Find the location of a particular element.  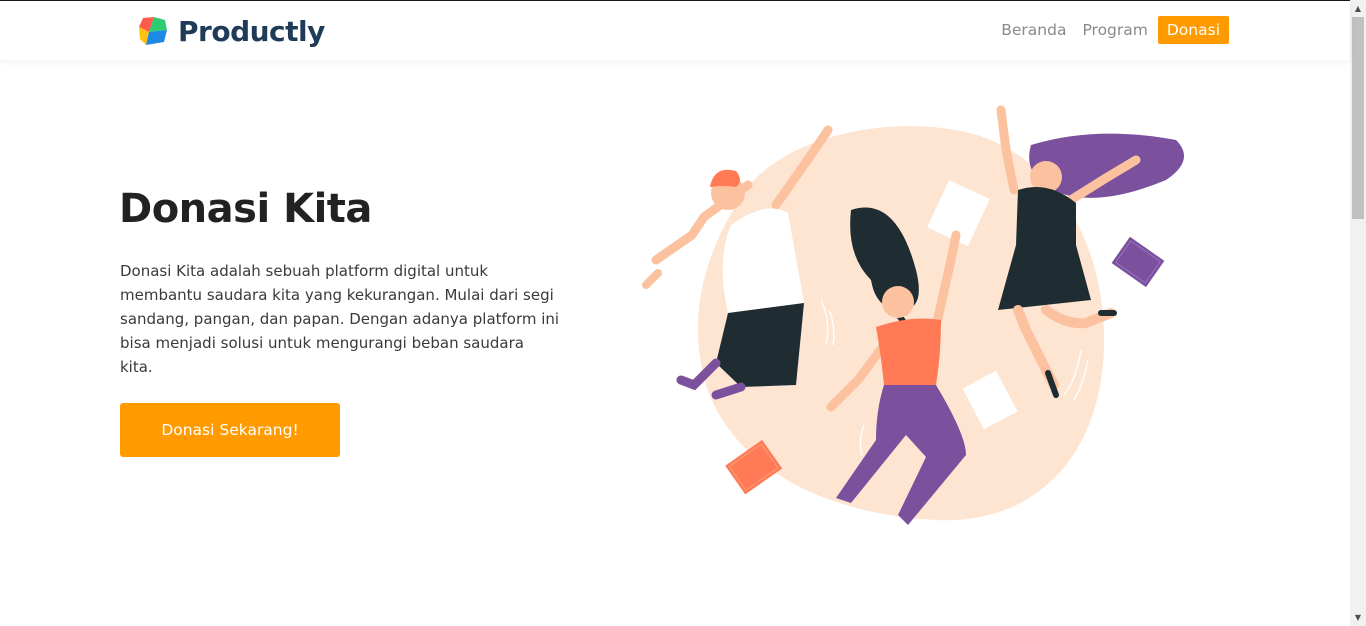

floating-book is located at coordinates (1138, 262).